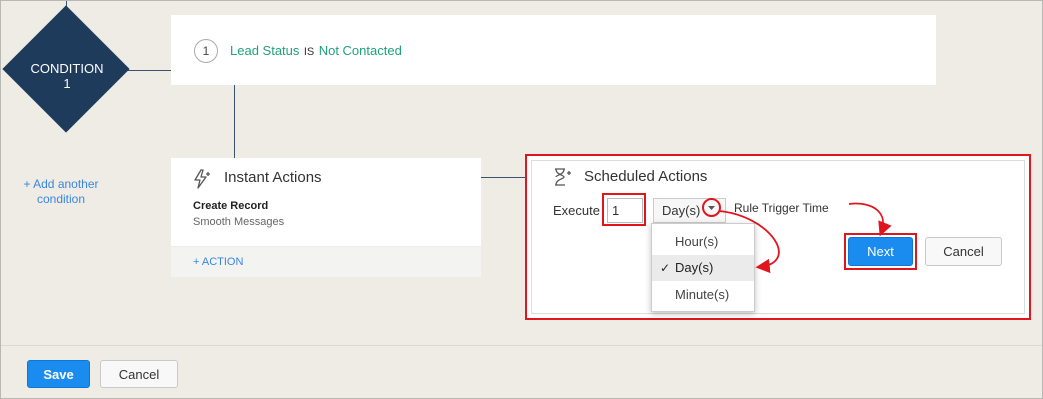 This screenshot has width=1043, height=399. I want to click on save-button: Save, so click(58, 374).